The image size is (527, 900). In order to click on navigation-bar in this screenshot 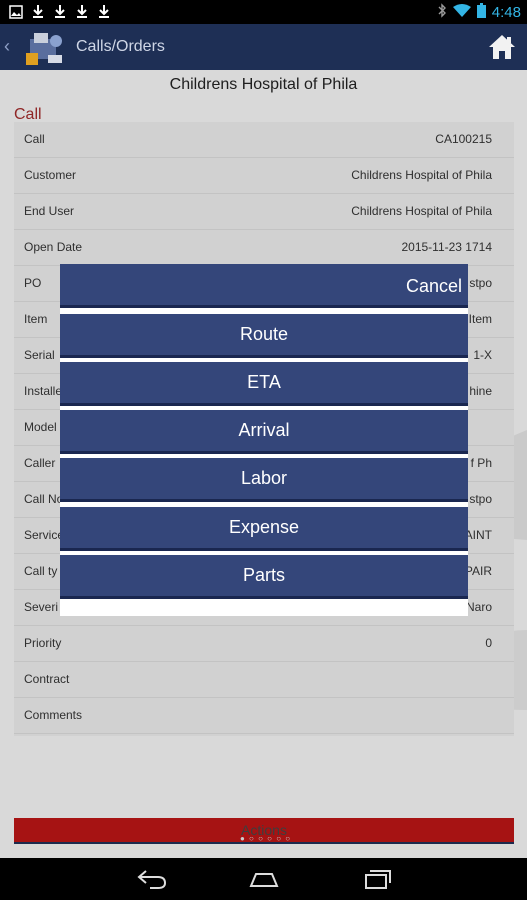, I will do `click(263, 879)`.